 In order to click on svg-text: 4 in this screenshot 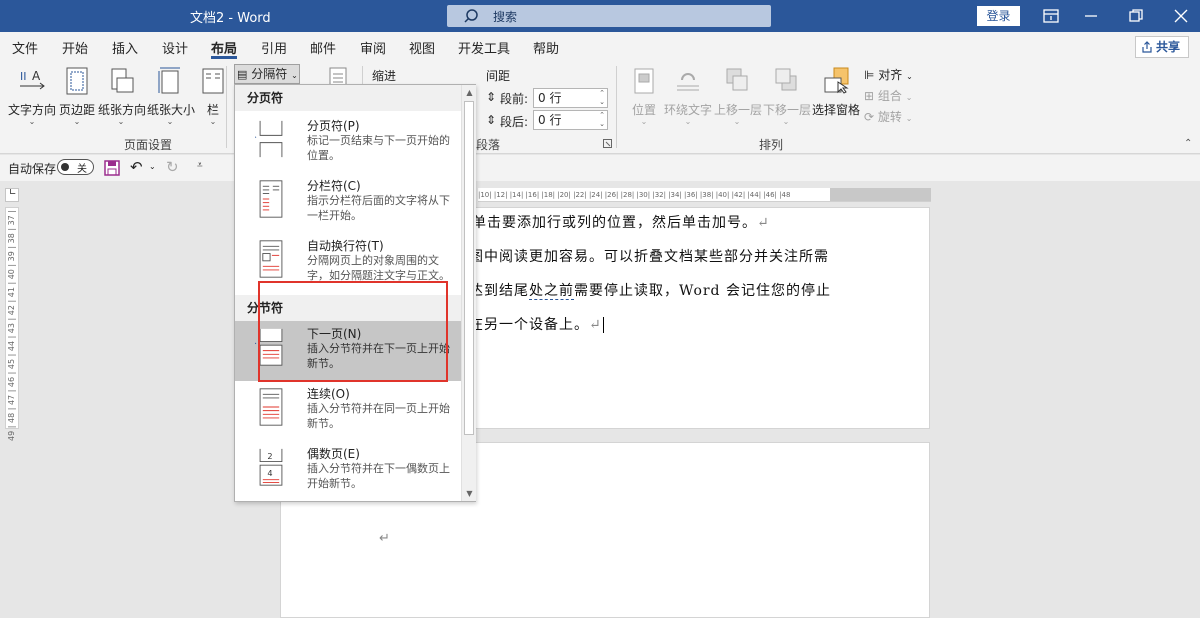, I will do `click(269, 473)`.